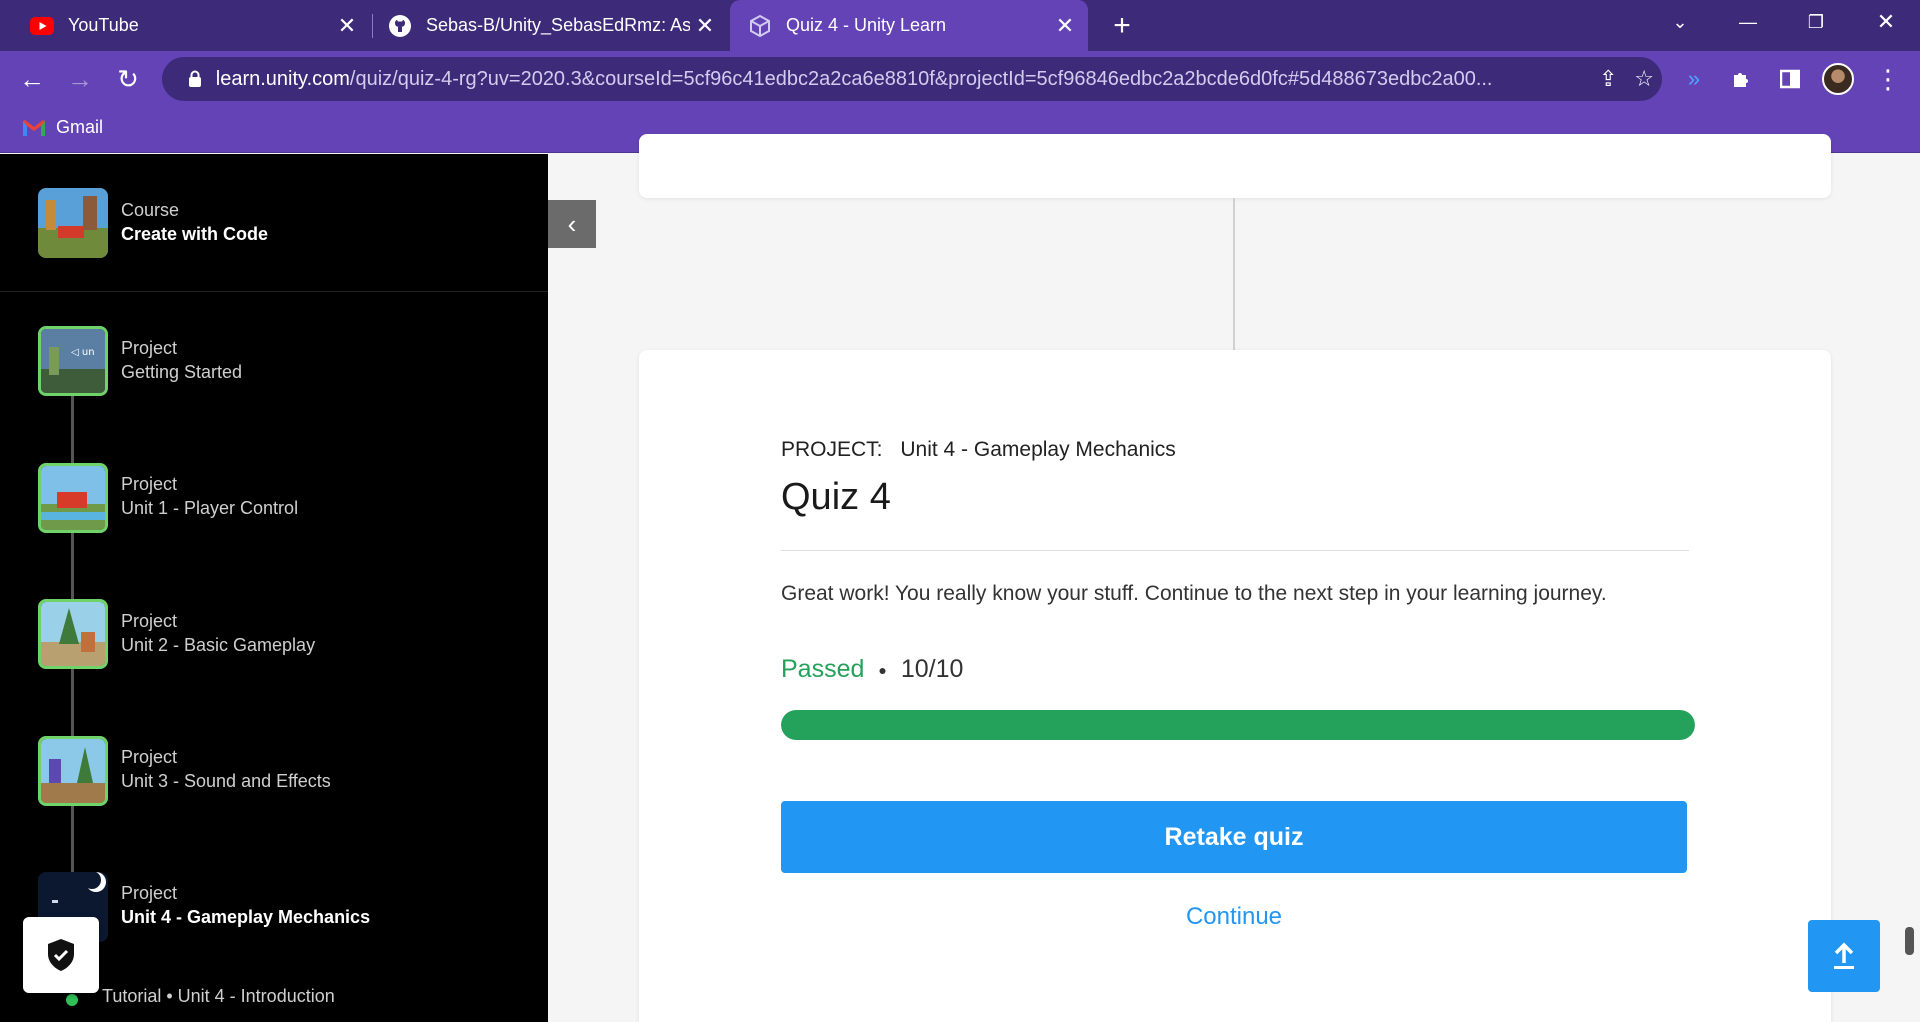 This screenshot has height=1022, width=1920. I want to click on menu-kebab-icon: ⋮, so click(1888, 79).